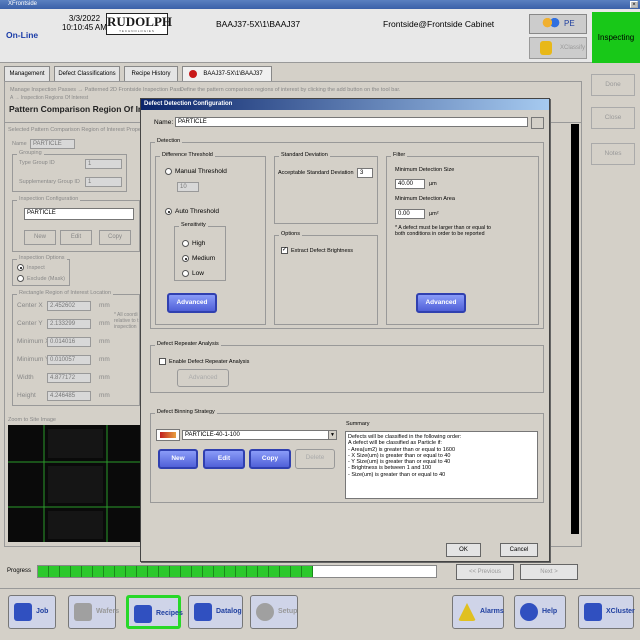  I want to click on sens-high-radio: High, so click(193, 243).